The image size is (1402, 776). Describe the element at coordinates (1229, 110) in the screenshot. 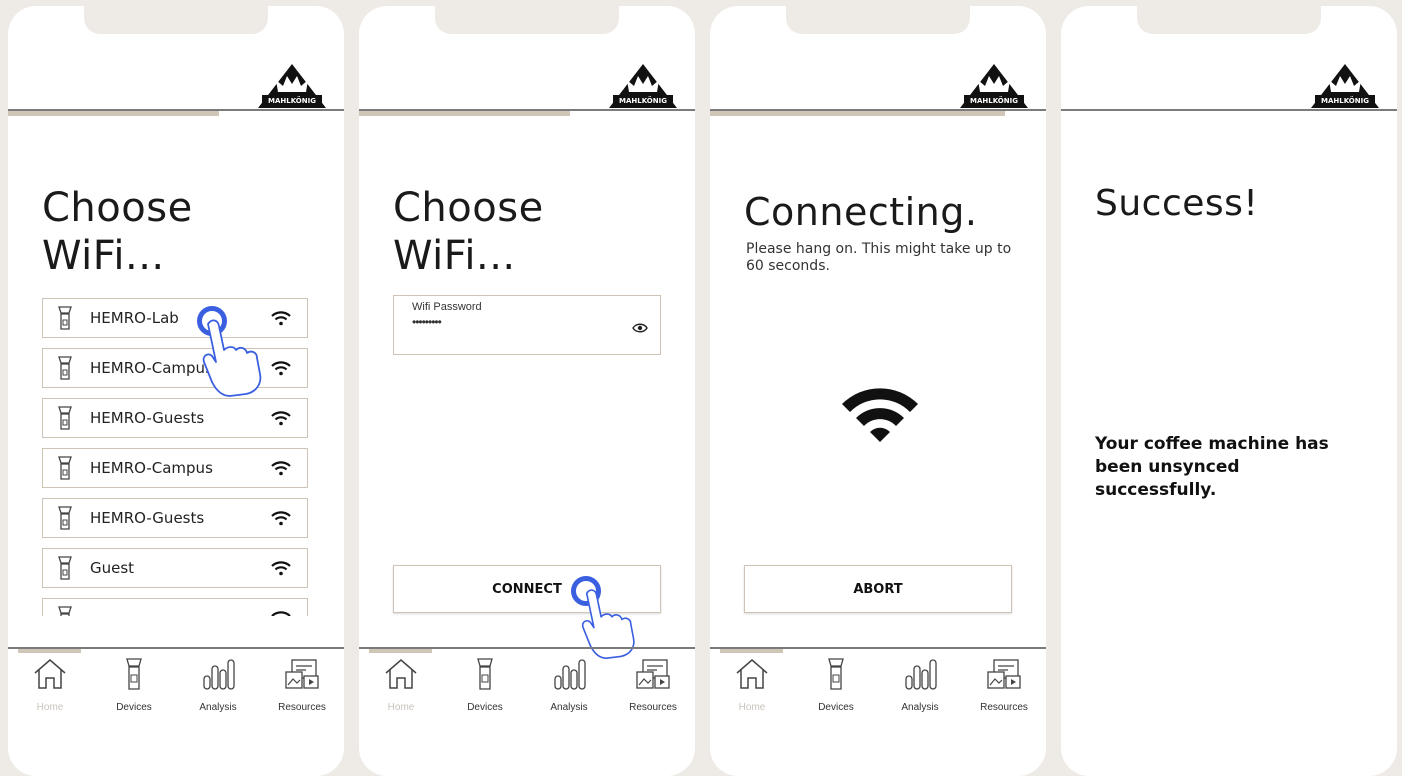

I see `header-divider` at that location.